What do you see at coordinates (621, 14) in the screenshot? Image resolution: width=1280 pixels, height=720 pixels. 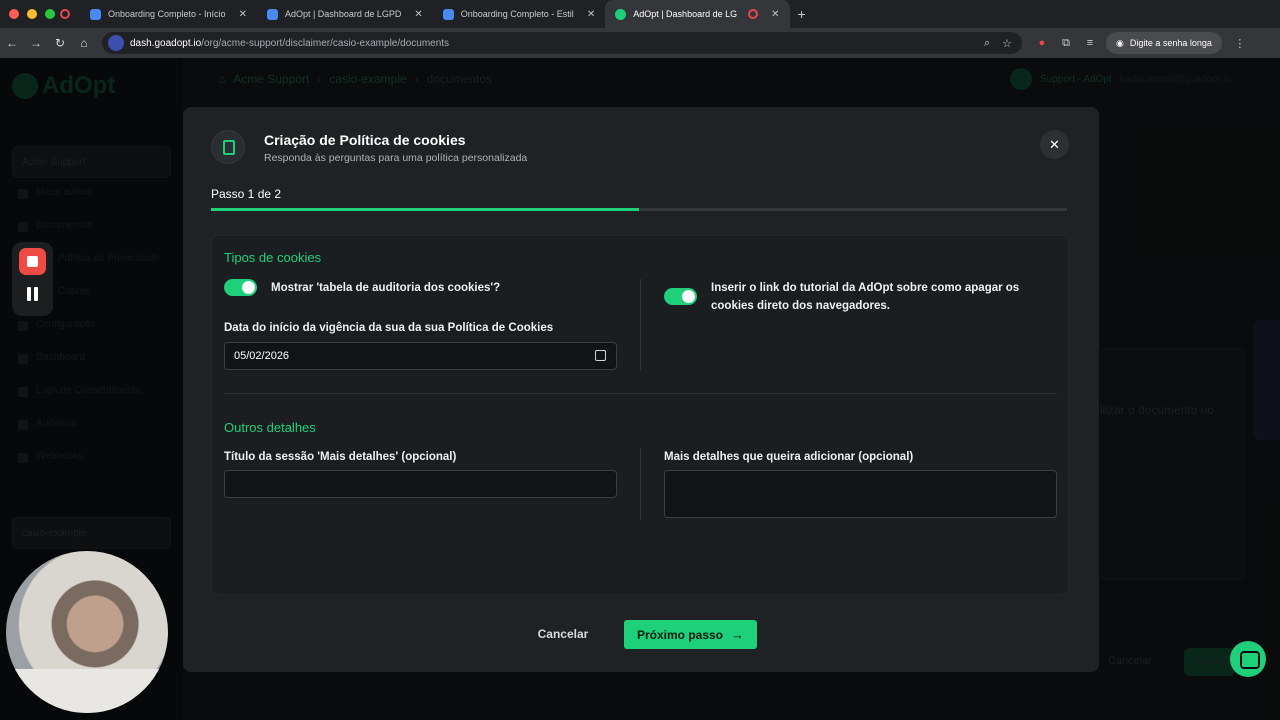 I see `adopt-favicon-icon` at bounding box center [621, 14].